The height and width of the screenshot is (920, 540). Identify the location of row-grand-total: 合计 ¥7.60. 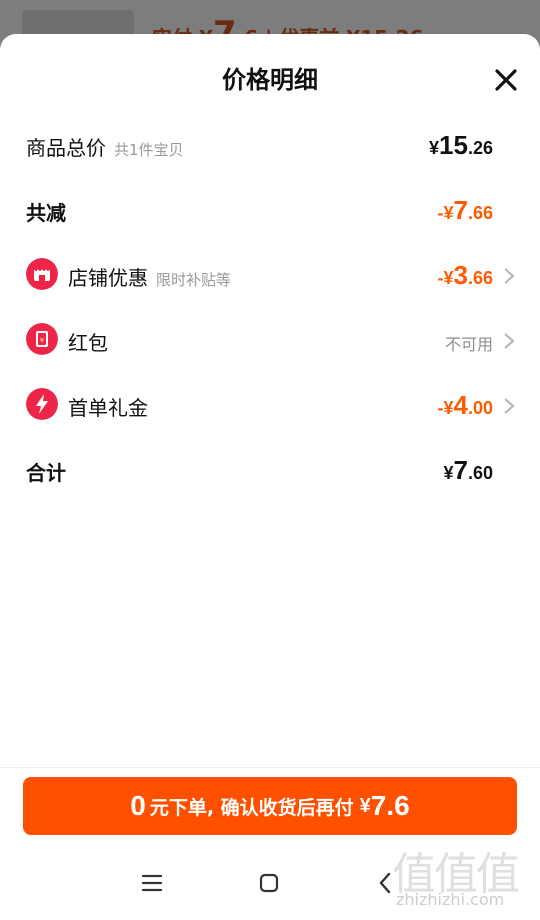
(273, 471).